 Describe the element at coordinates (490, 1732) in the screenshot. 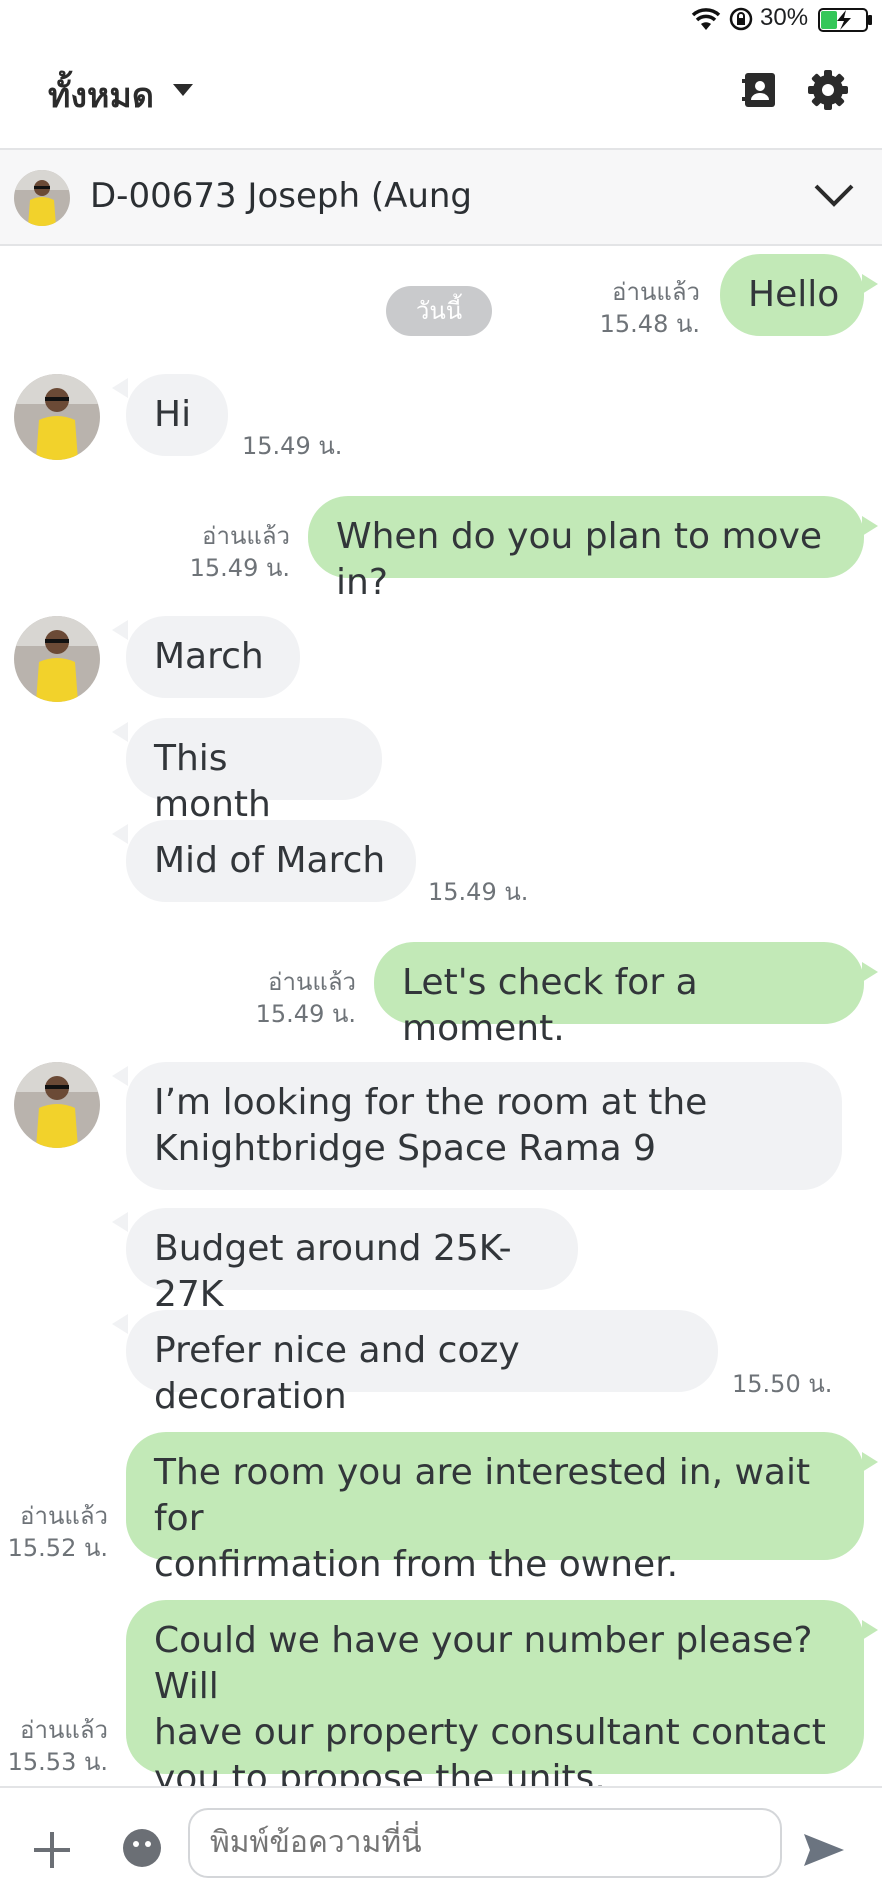

I see `message-text-line: have our property consultant contact` at that location.